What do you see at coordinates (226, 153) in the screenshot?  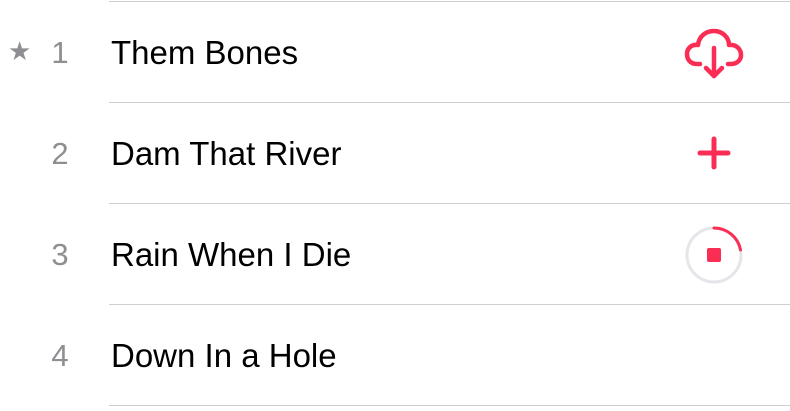 I see `track-title: Dam That River` at bounding box center [226, 153].